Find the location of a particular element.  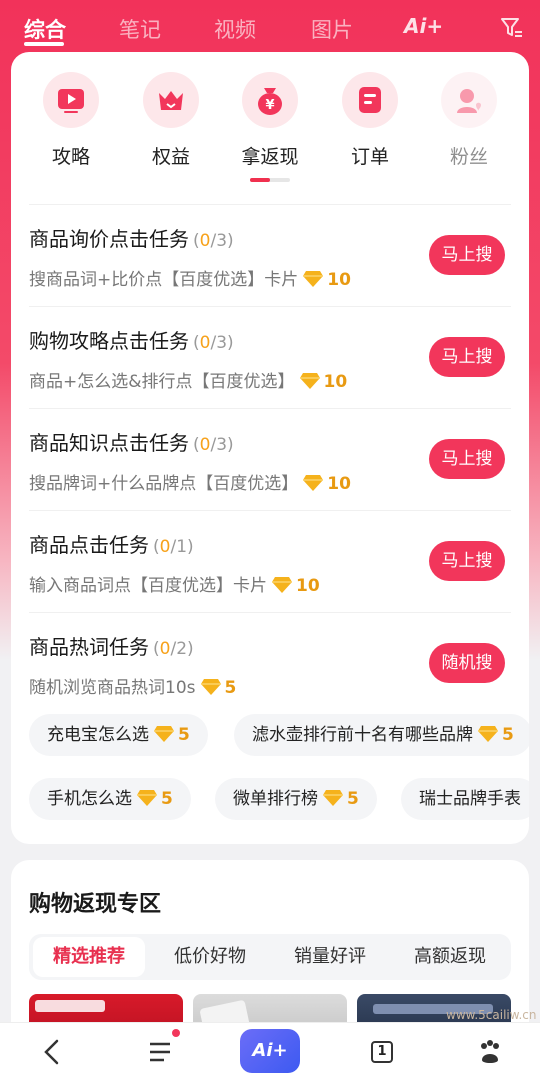

random-search-button: 随机搜 is located at coordinates (467, 663).